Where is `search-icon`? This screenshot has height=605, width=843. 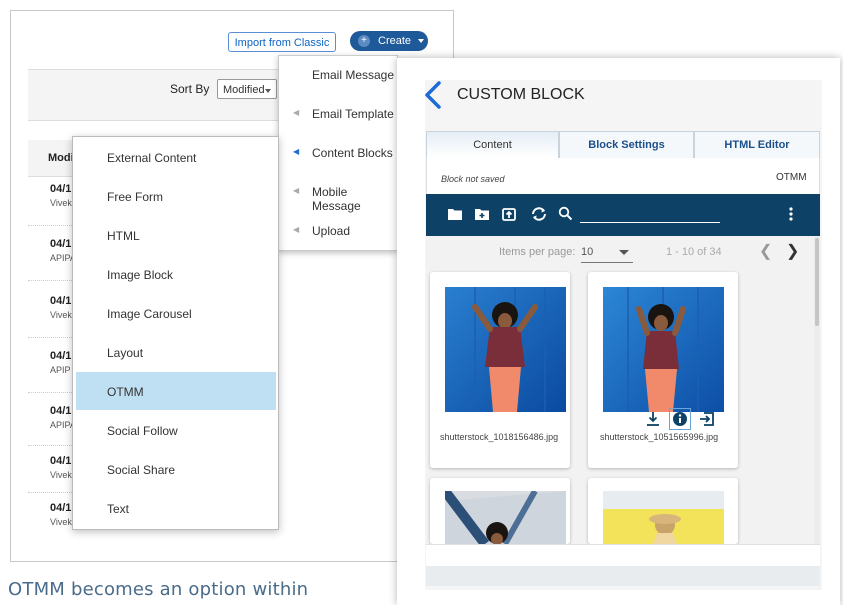 search-icon is located at coordinates (565, 213).